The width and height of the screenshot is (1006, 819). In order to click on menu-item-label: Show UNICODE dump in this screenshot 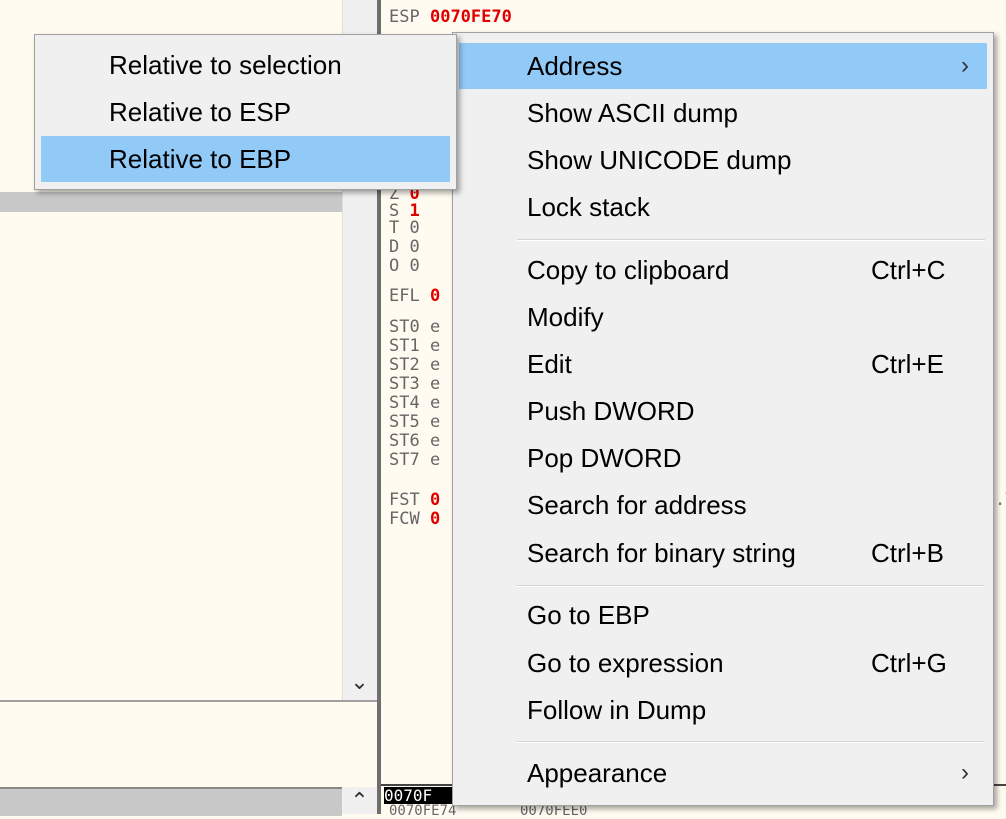, I will do `click(659, 160)`.